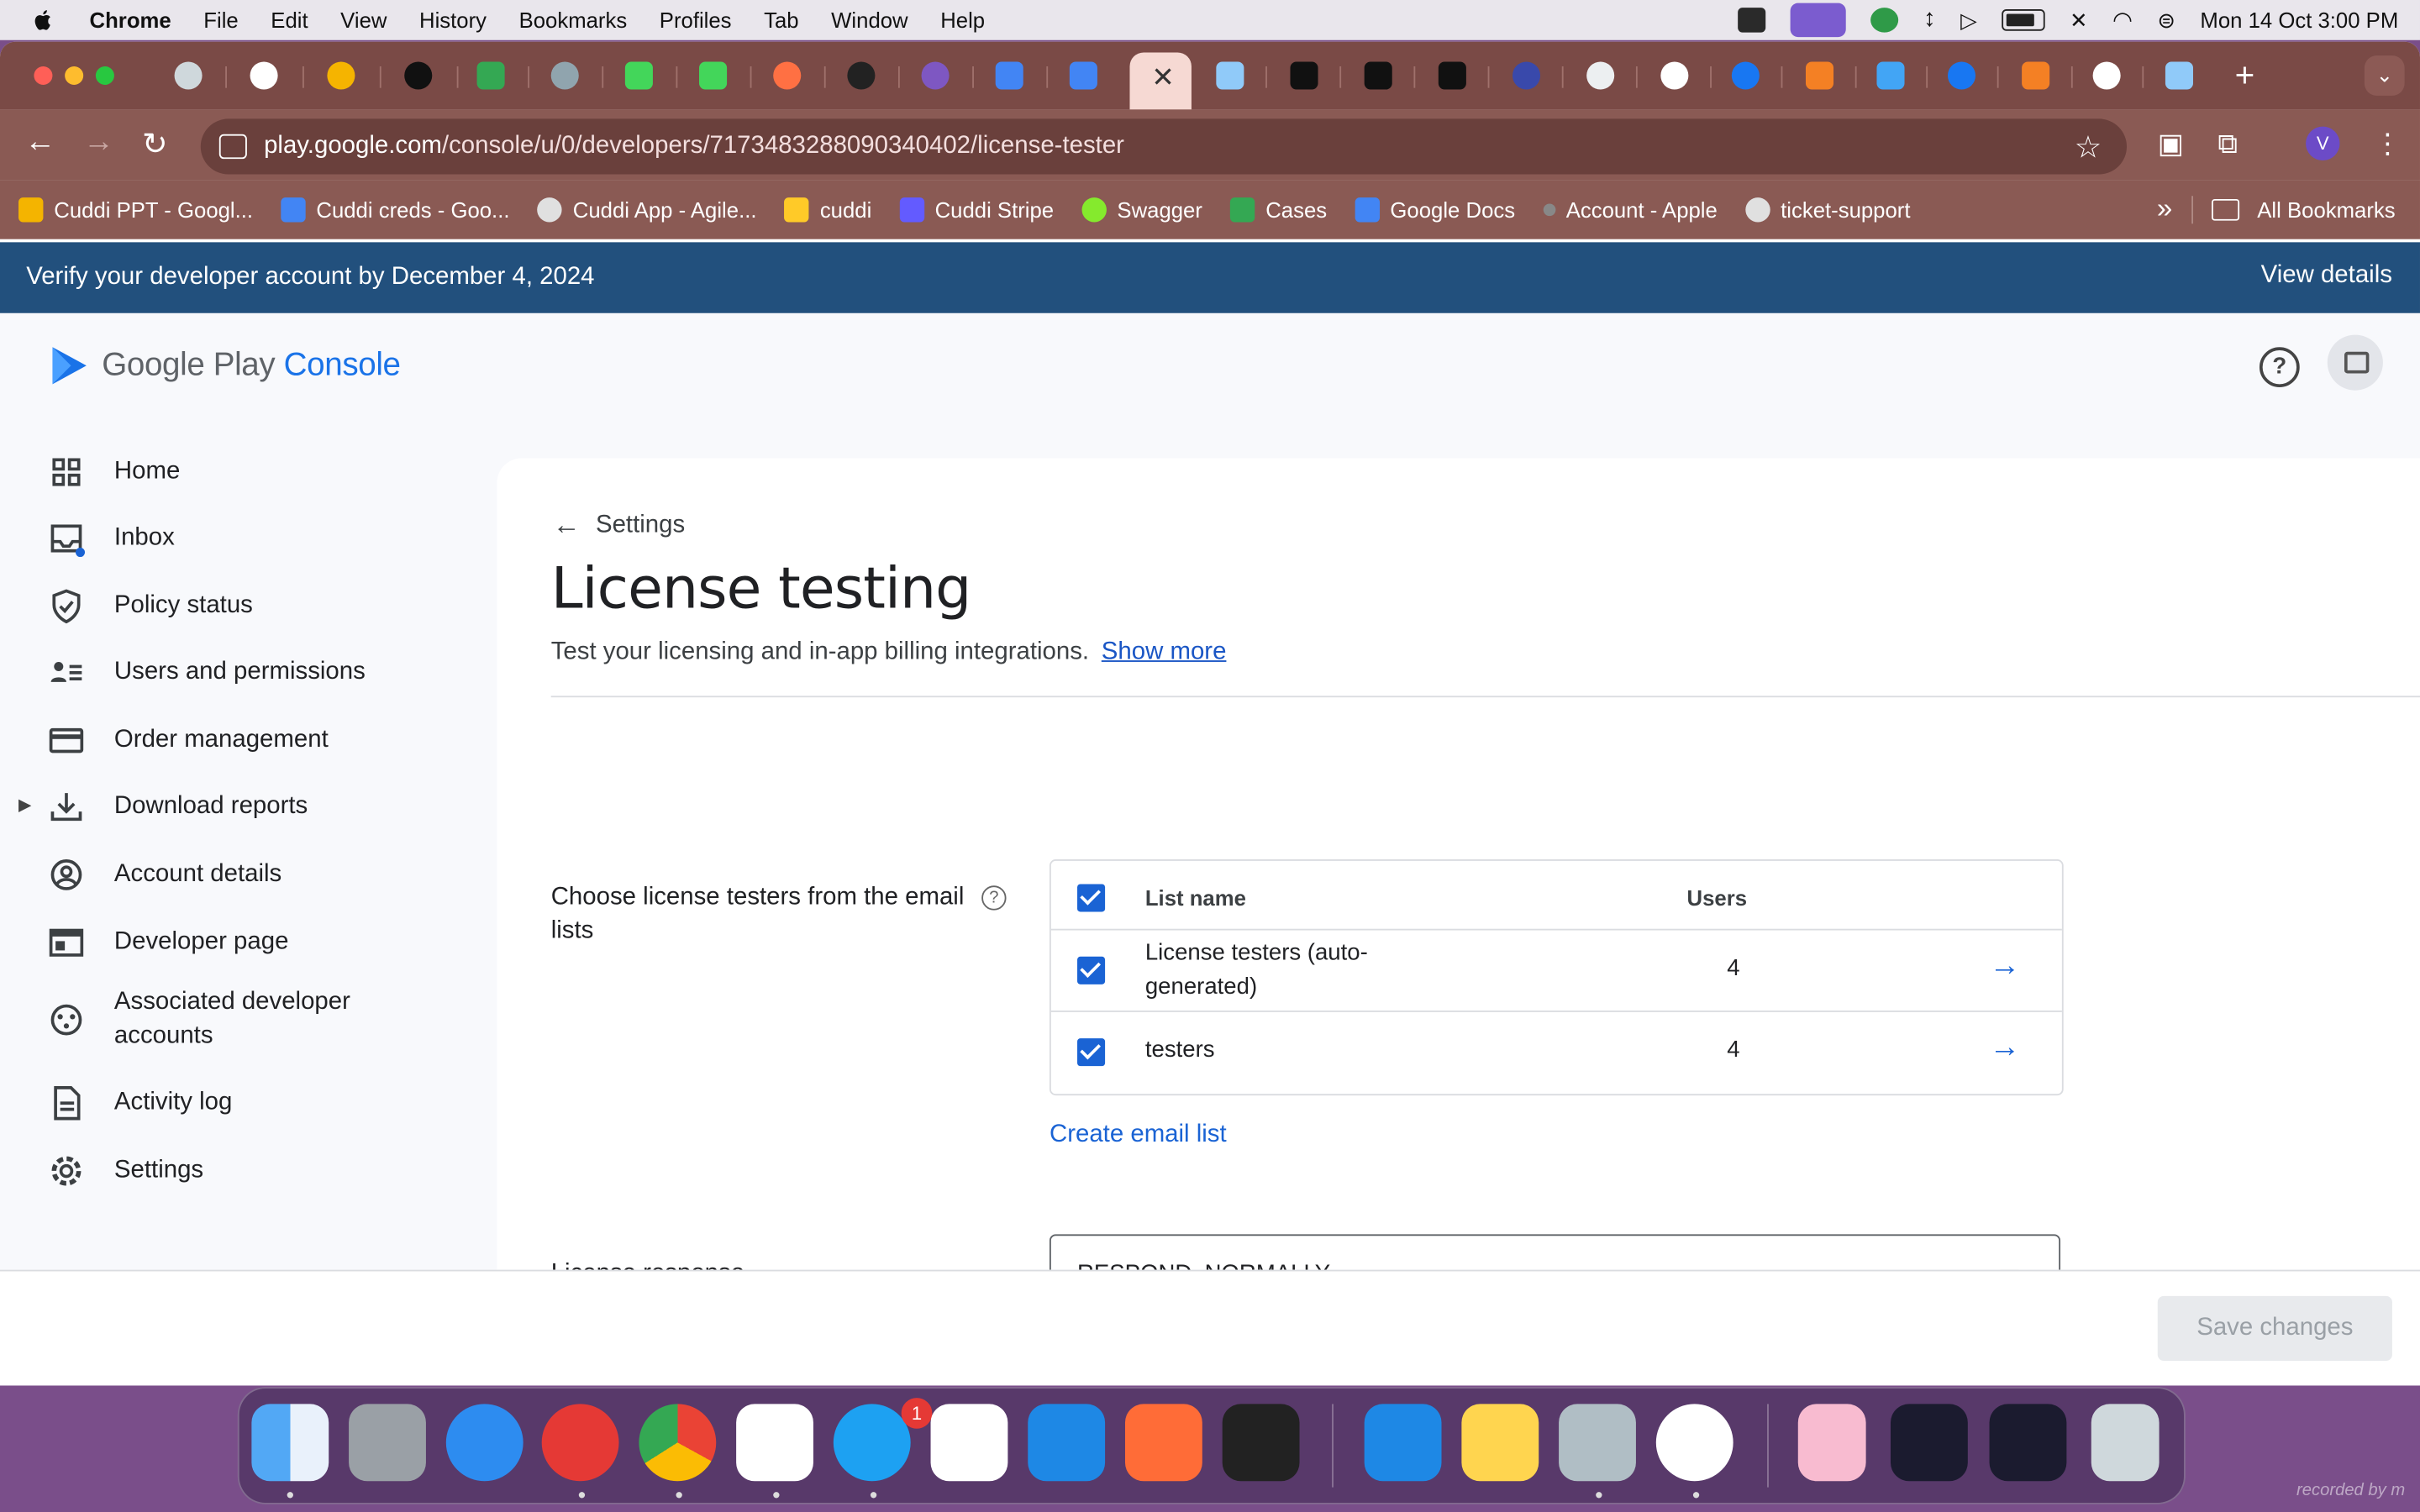 The image size is (2420, 1512). Describe the element at coordinates (2279, 367) in the screenshot. I see `help-icon: ?` at that location.